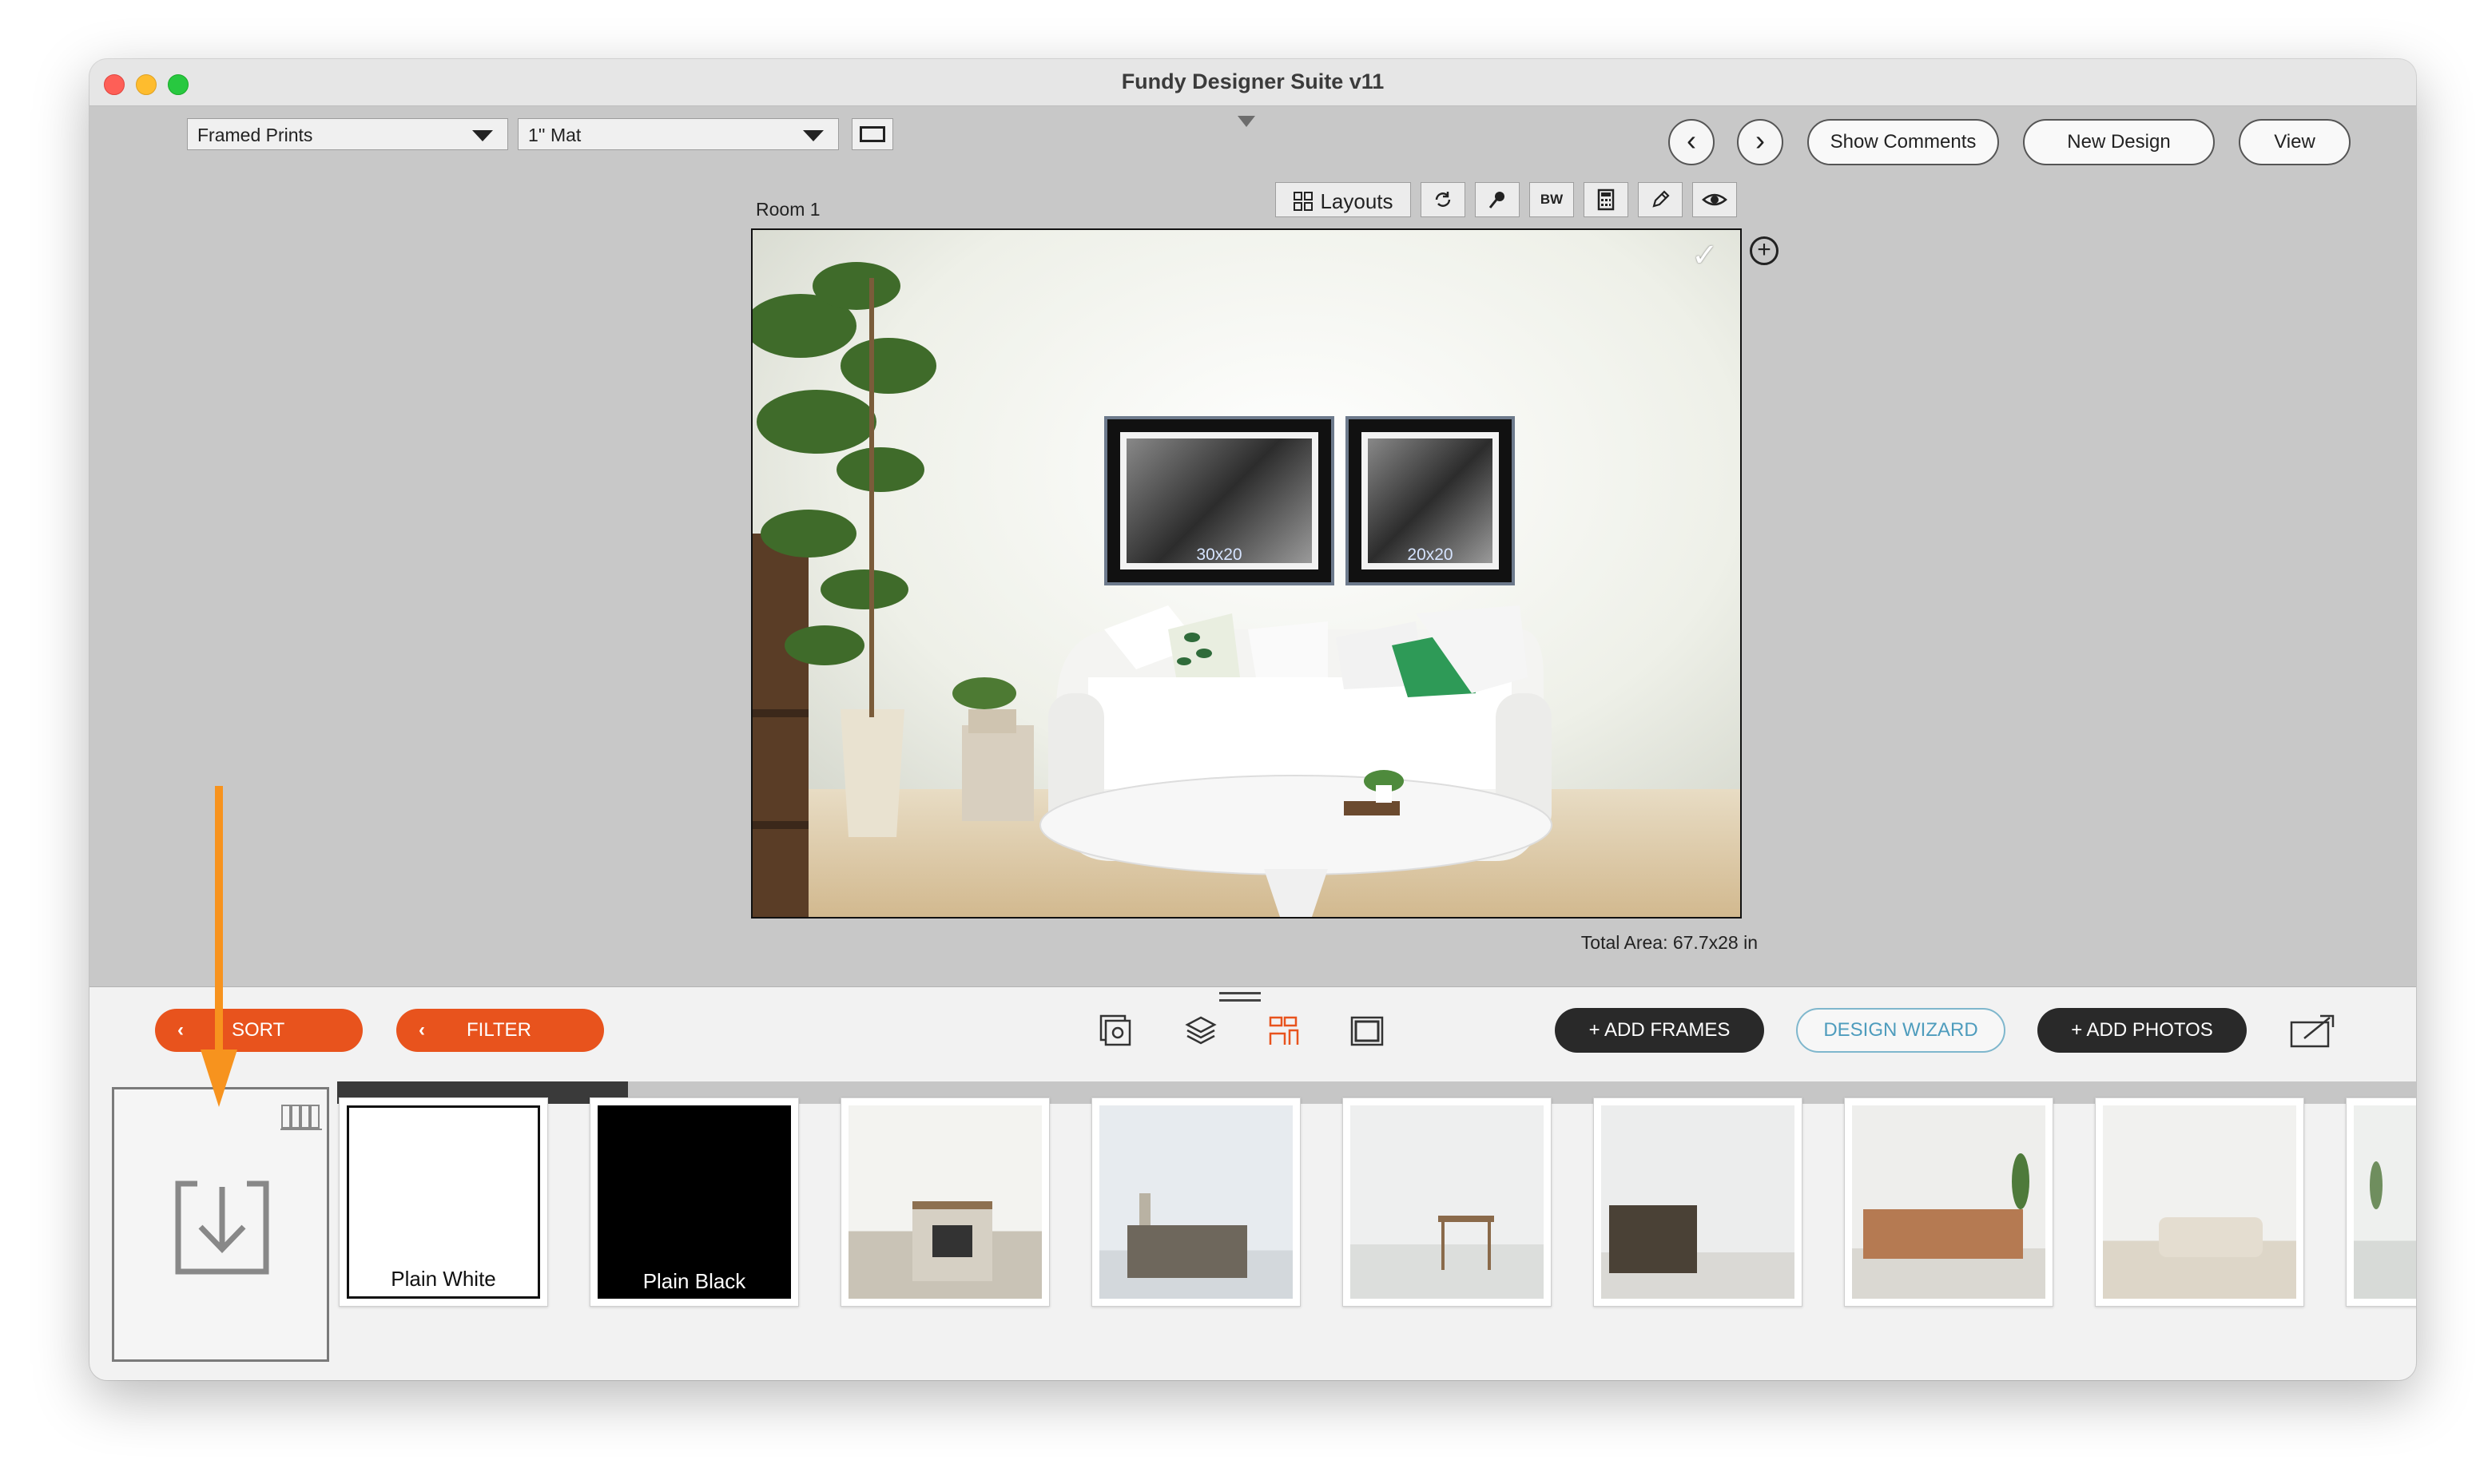  I want to click on frame-size-label: 30x20, so click(1219, 555).